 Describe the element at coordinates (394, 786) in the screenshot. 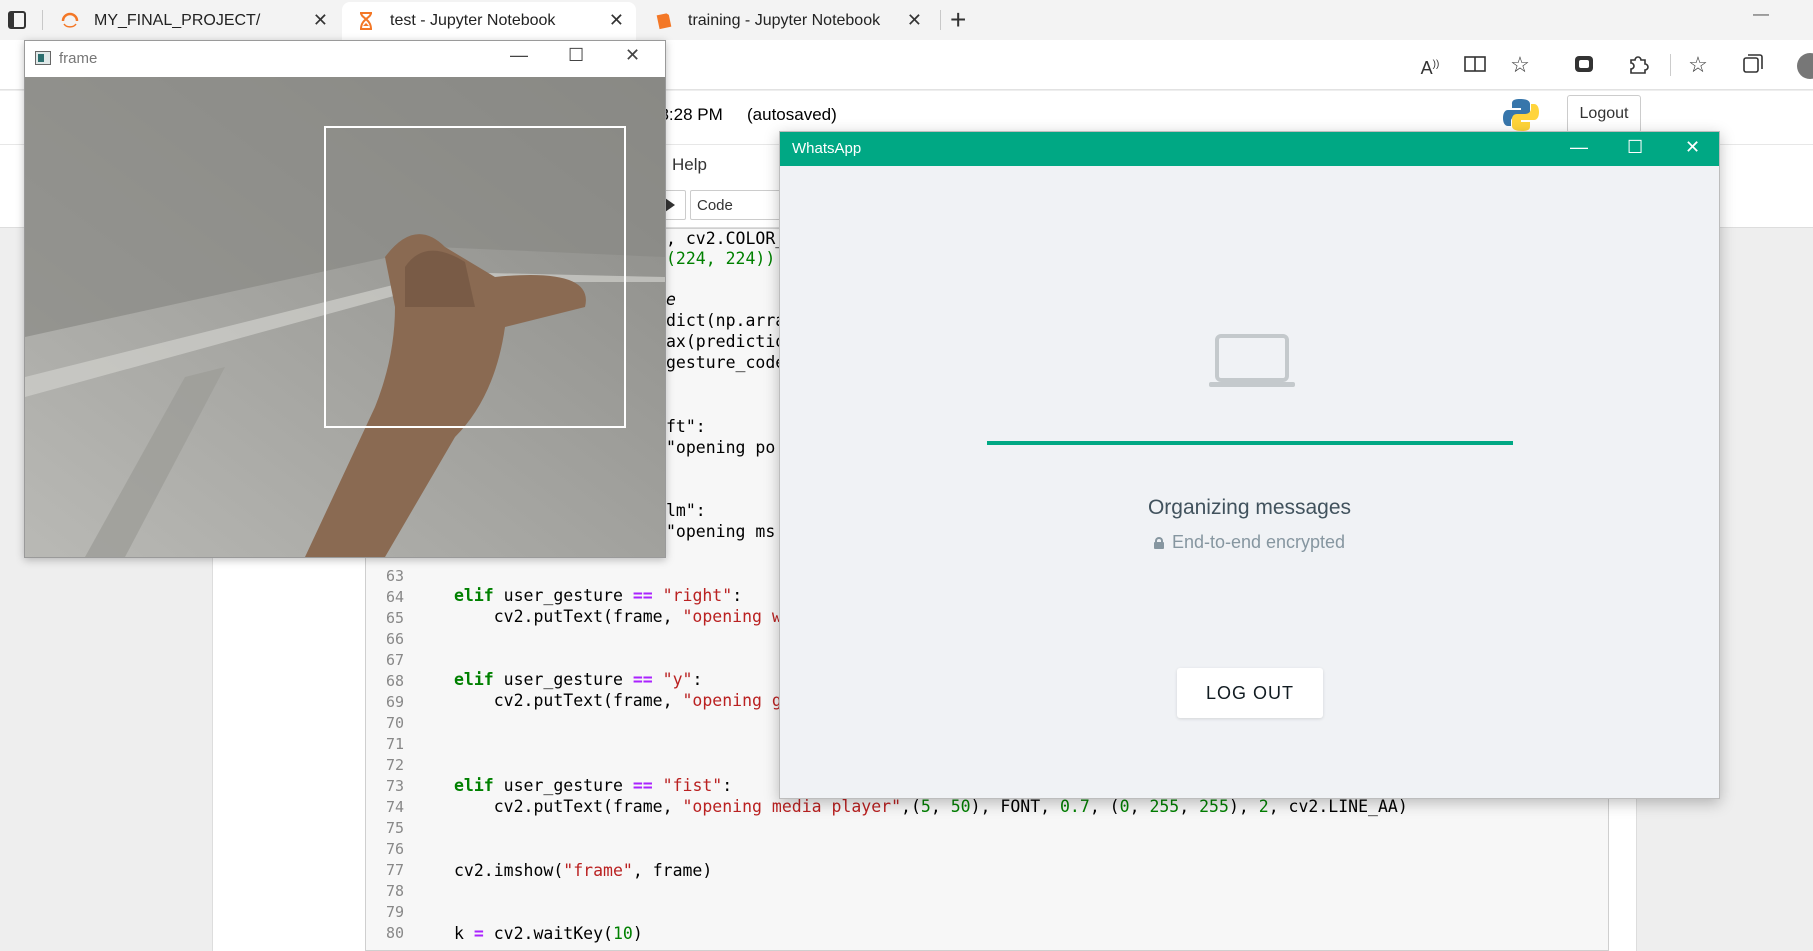

I see `line-number: 73` at that location.